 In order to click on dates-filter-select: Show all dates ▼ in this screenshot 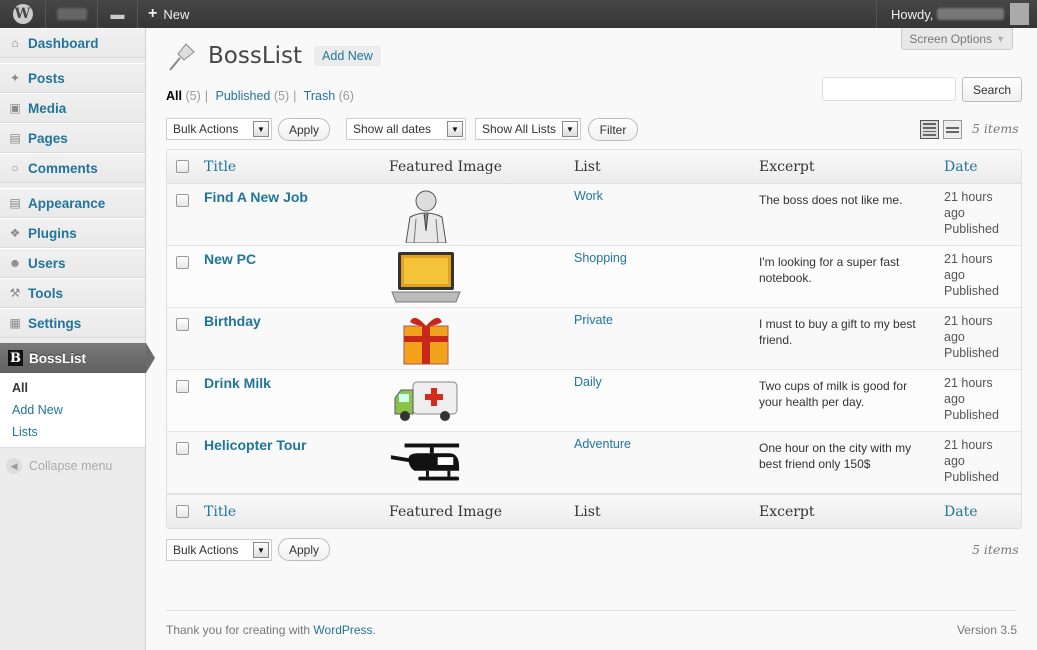, I will do `click(406, 129)`.